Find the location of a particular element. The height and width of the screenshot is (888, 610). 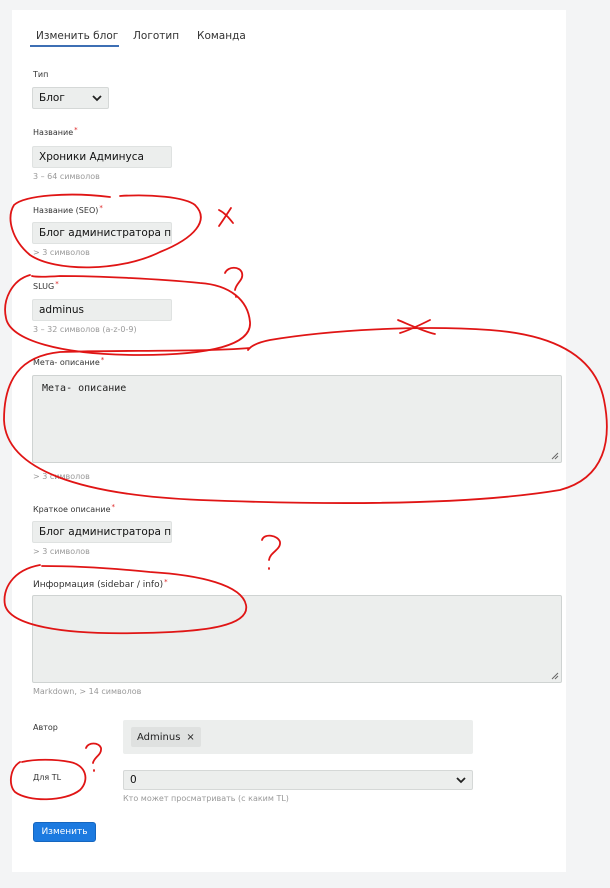

author-label: Автор is located at coordinates (45, 727).